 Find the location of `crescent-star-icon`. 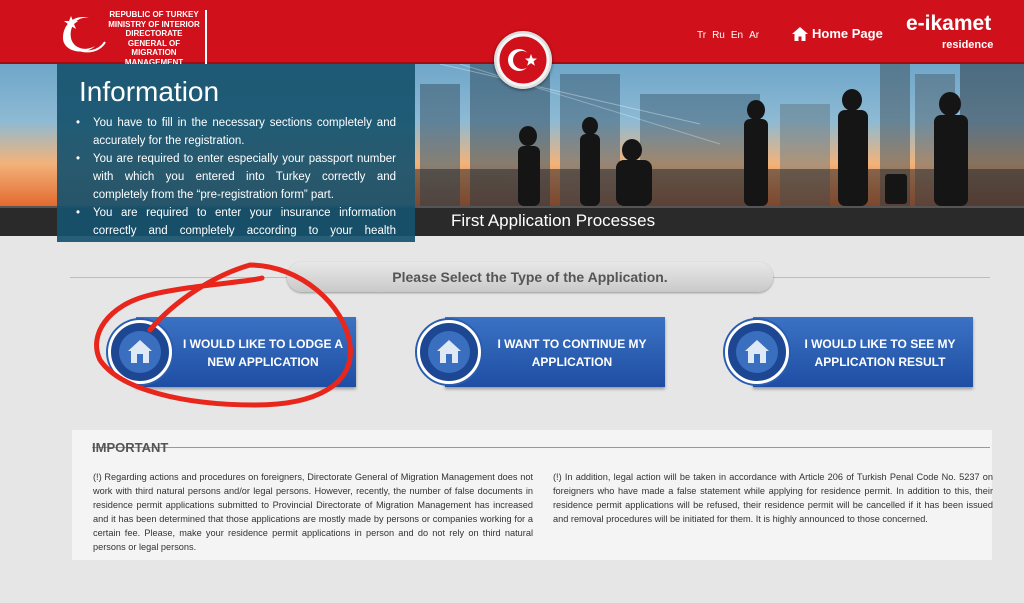

crescent-star-icon is located at coordinates (84, 34).